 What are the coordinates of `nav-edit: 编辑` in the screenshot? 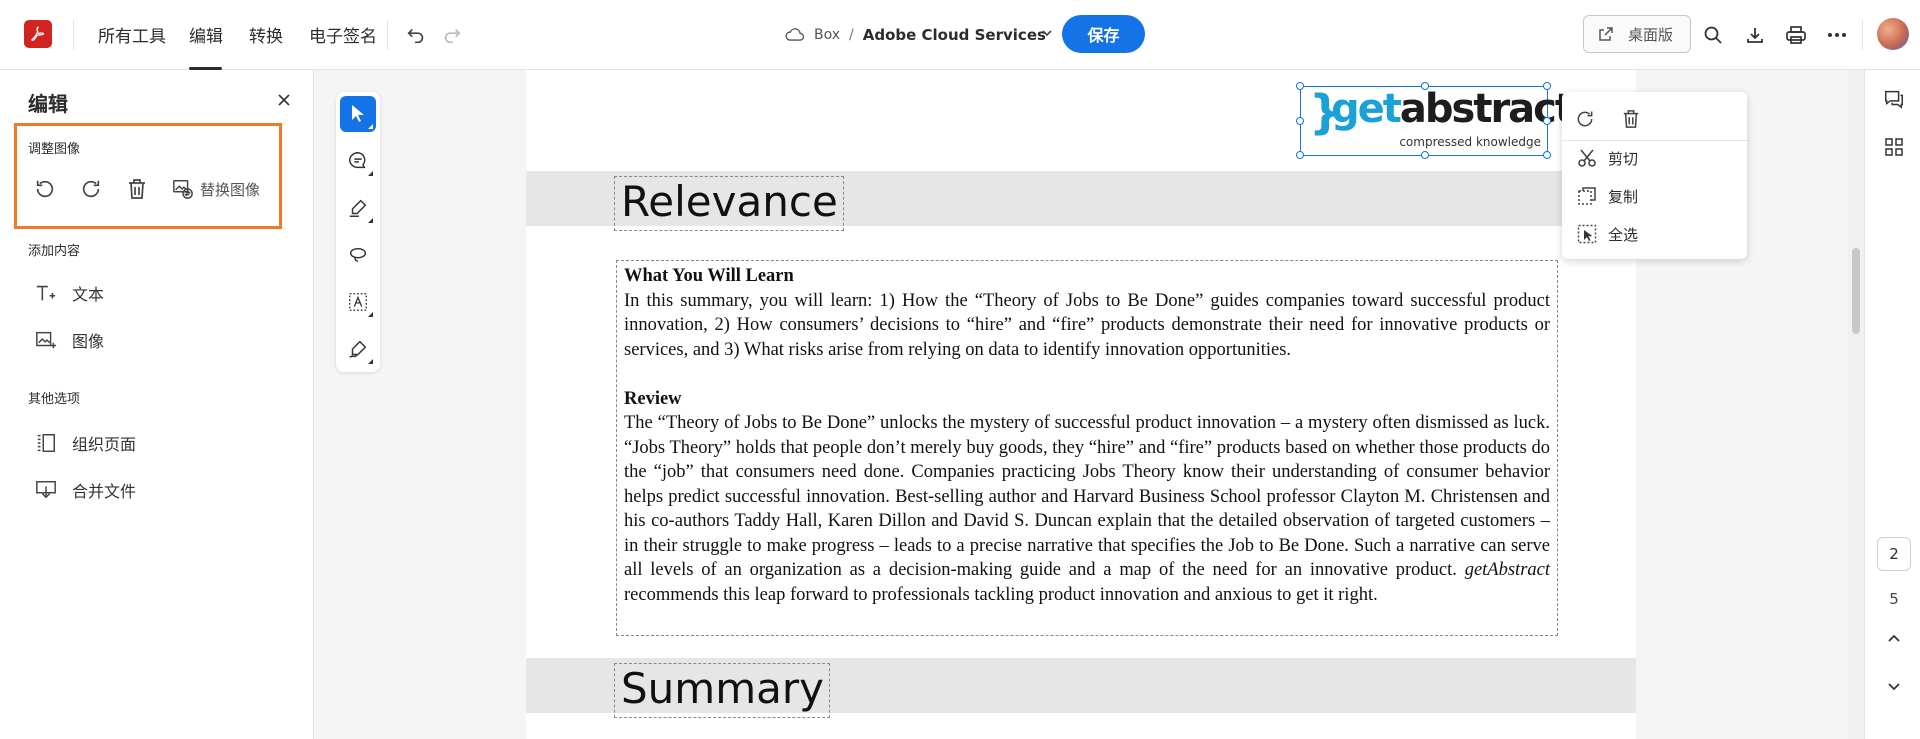 It's located at (206, 34).